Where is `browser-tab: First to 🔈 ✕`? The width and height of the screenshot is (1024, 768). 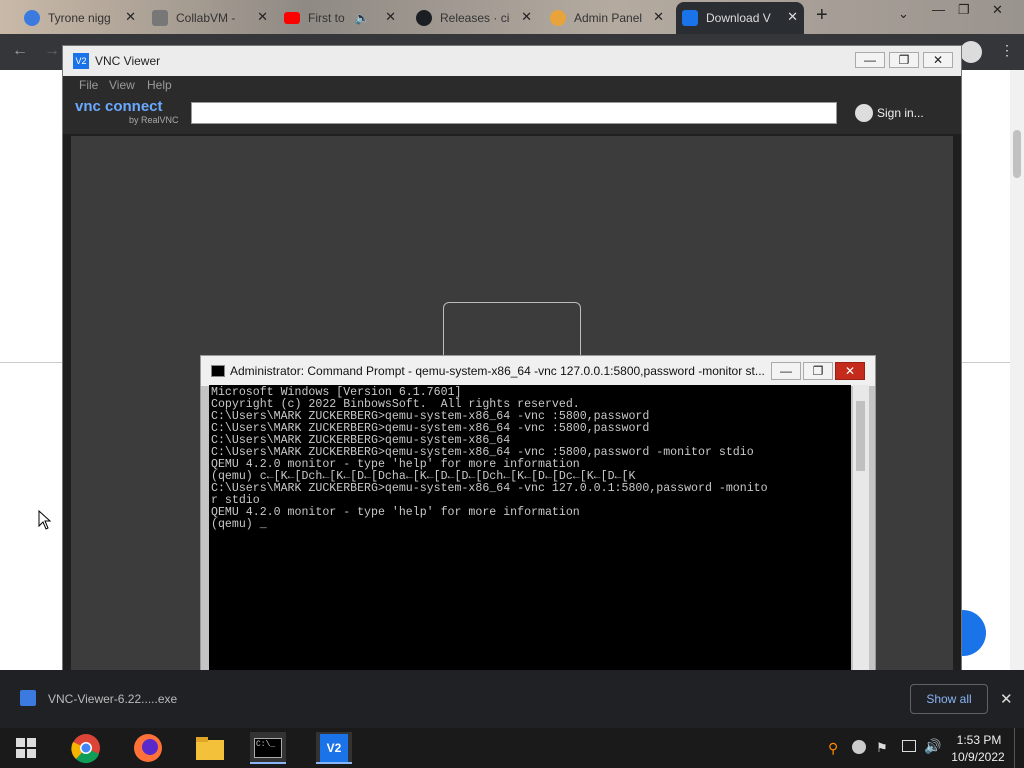 browser-tab: First to 🔈 ✕ is located at coordinates (340, 18).